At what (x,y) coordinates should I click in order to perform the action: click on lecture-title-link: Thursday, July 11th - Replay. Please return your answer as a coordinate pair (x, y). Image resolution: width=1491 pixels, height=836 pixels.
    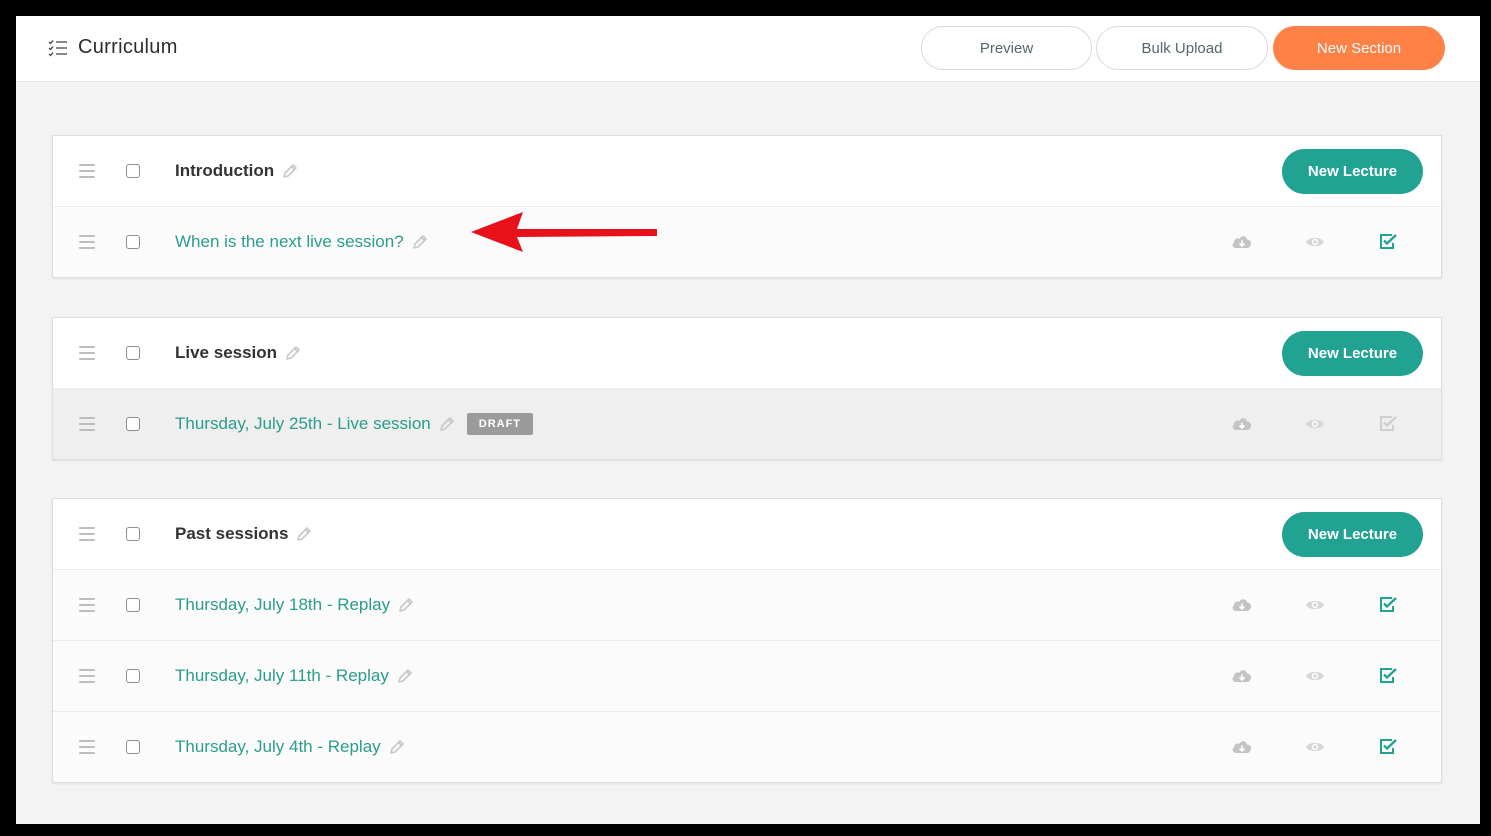
    Looking at the image, I should click on (282, 676).